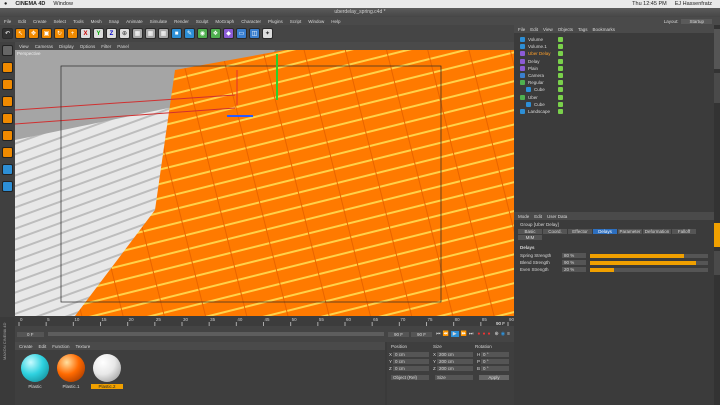  What do you see at coordinates (696, 21) in the screenshot?
I see `layout-dropdown: Startup` at bounding box center [696, 21].